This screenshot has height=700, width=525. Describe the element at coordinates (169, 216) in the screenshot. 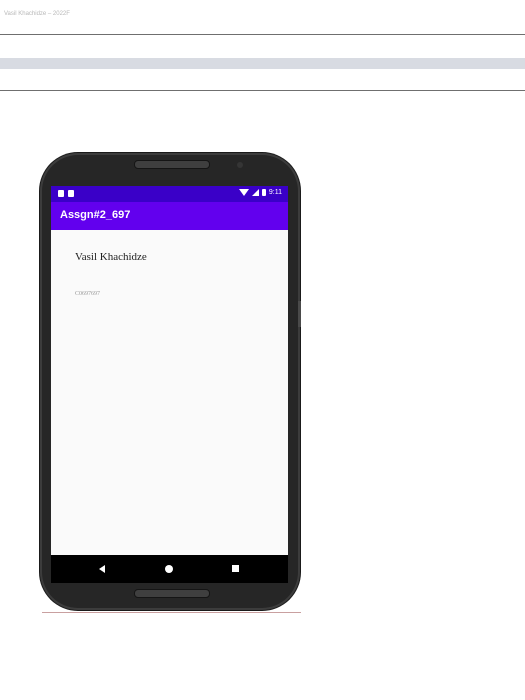

I see `app-bar: Assgn#2_697` at that location.